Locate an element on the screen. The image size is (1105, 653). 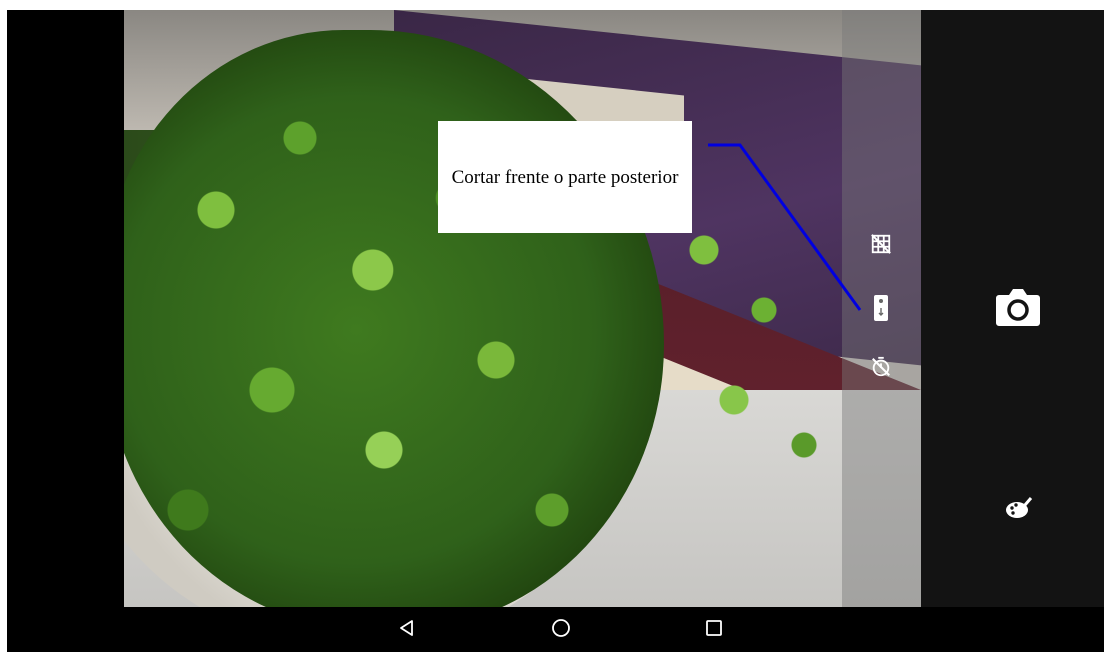
timer-off-icon is located at coordinates (881, 367).